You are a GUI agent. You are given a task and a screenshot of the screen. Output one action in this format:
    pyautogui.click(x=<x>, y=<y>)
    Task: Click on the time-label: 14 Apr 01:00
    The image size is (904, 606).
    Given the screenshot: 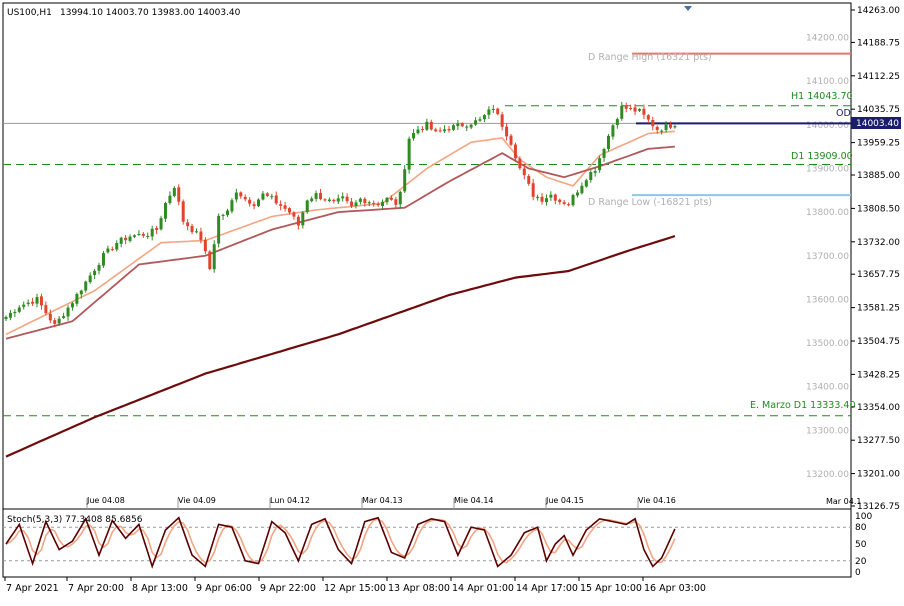 What is the action you would take?
    pyautogui.click(x=483, y=588)
    